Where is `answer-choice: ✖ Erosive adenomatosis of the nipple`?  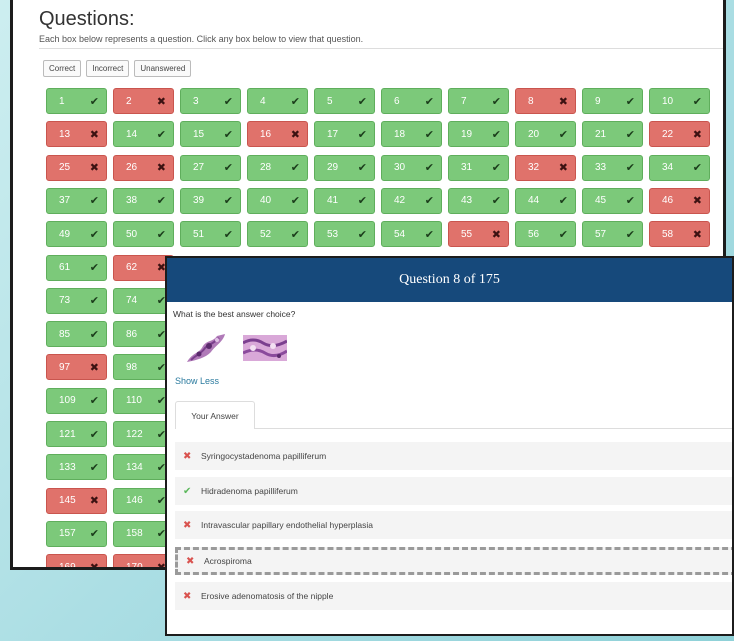 answer-choice: ✖ Erosive adenomatosis of the nipple is located at coordinates (453, 596).